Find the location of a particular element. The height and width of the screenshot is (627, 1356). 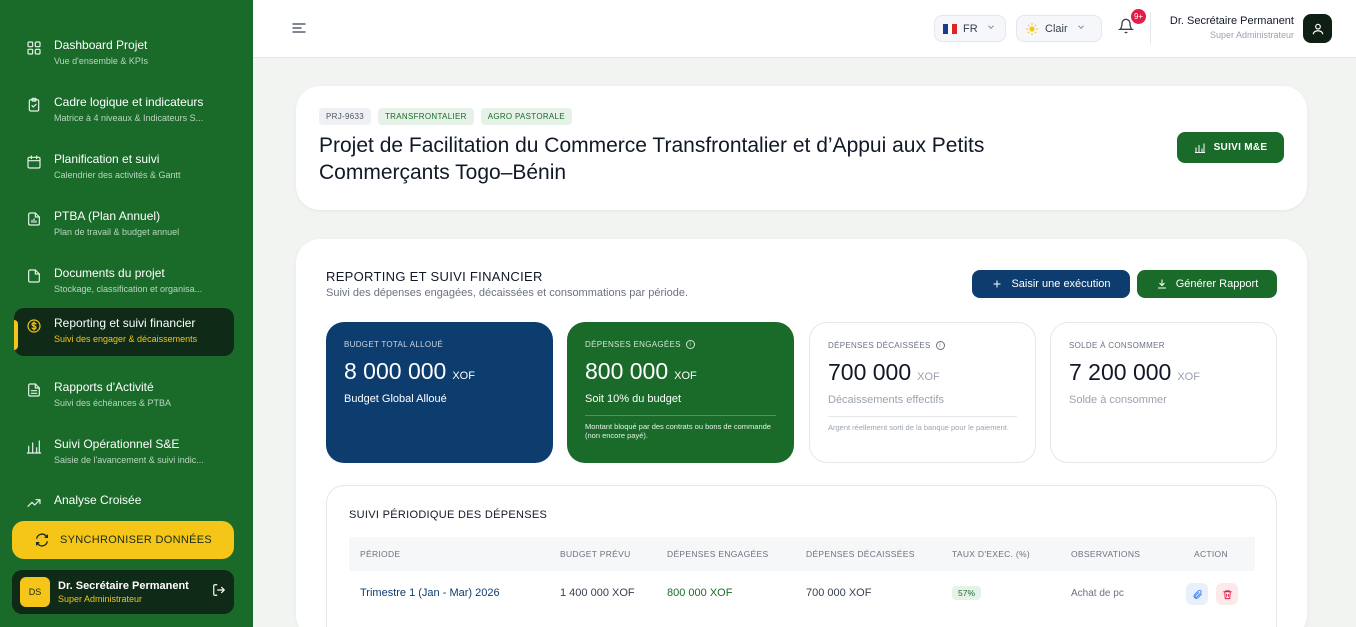

sidebar-item-subtitle: Calendrier des activités & Gantt is located at coordinates (117, 175).